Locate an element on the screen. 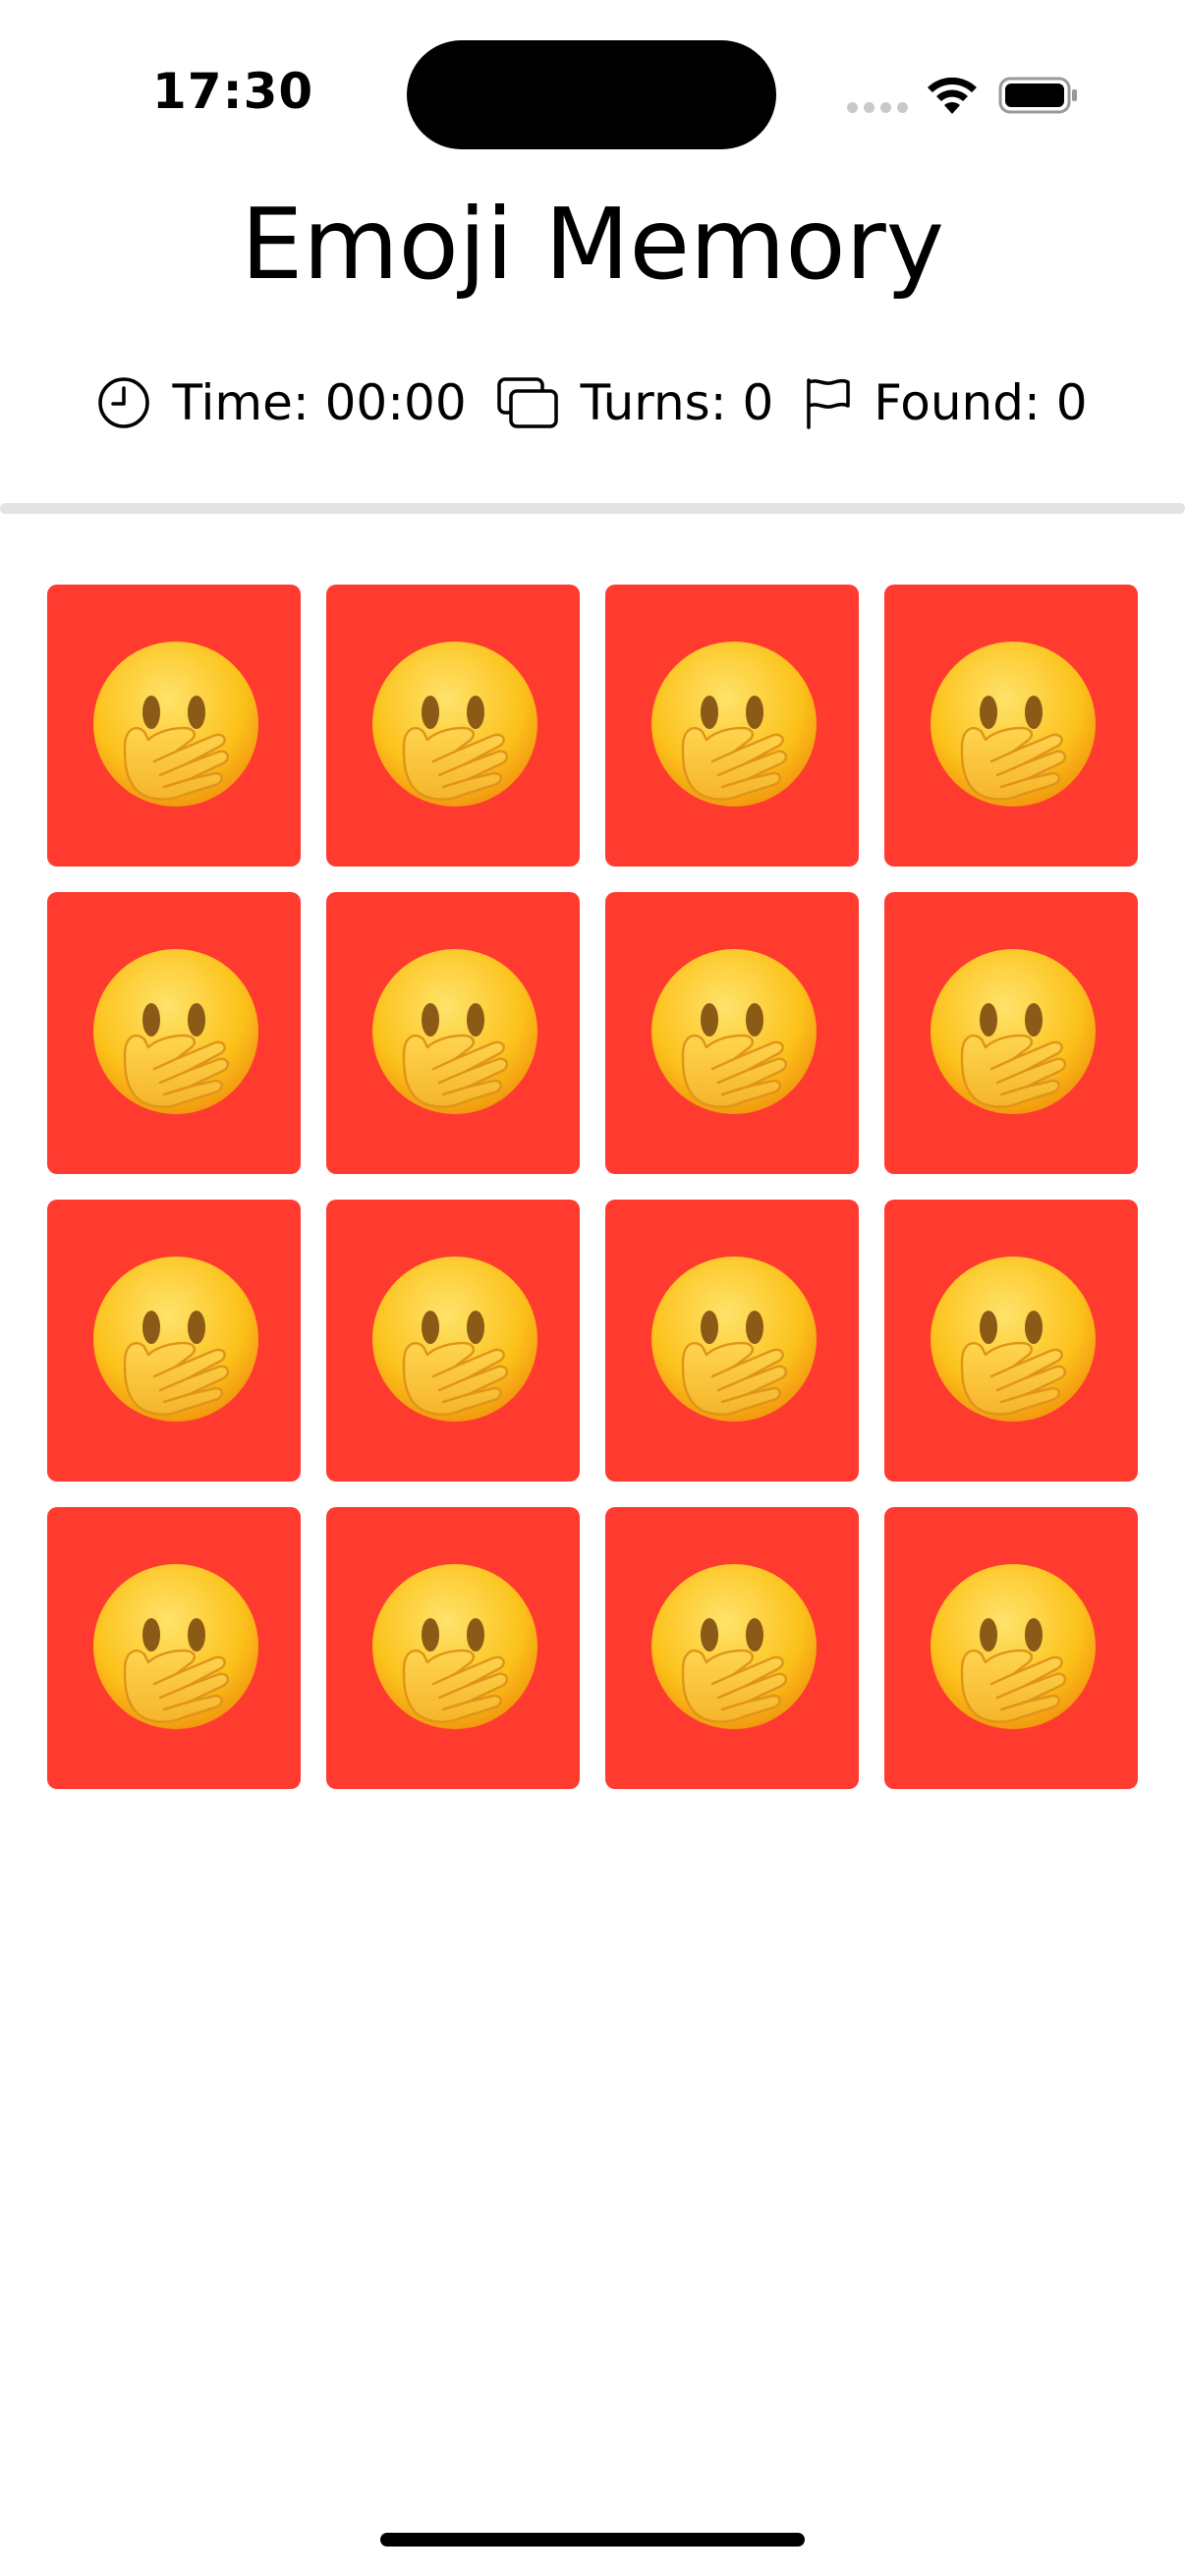  status-bar-time: 17:30 is located at coordinates (233, 91).